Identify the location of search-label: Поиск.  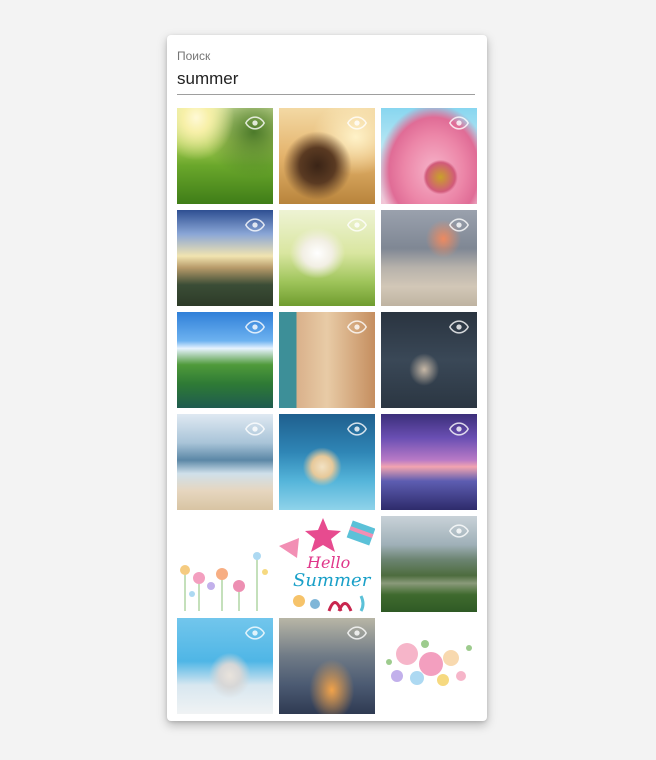
(194, 56).